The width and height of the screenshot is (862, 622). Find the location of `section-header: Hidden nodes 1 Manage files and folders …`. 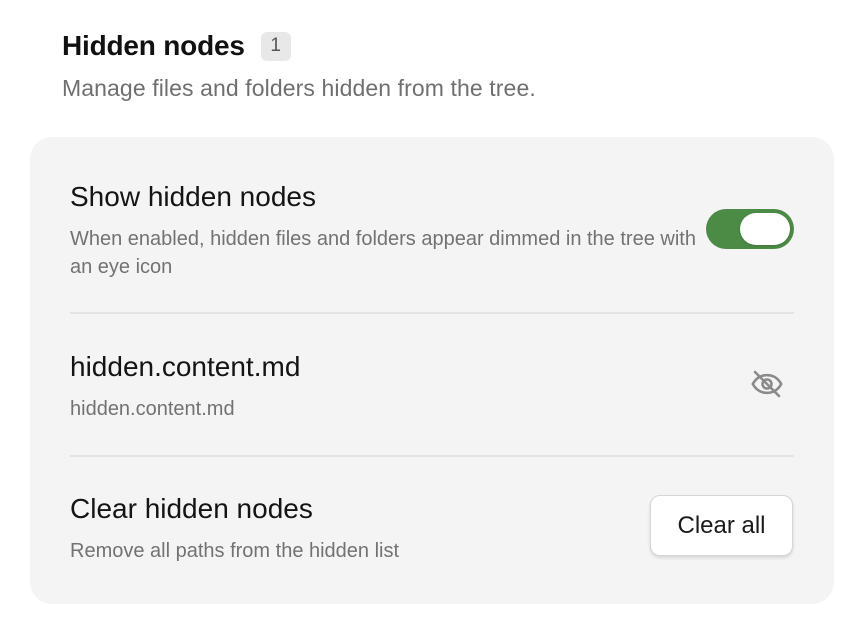

section-header: Hidden nodes 1 Manage files and folders … is located at coordinates (442, 65).